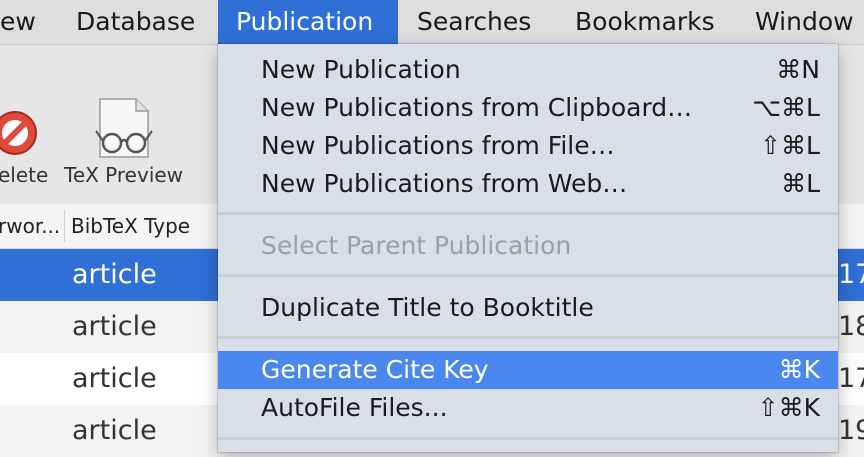 The image size is (864, 457). Describe the element at coordinates (528, 70) in the screenshot. I see `menu-item-new-publication: New Publication ⌘N` at that location.